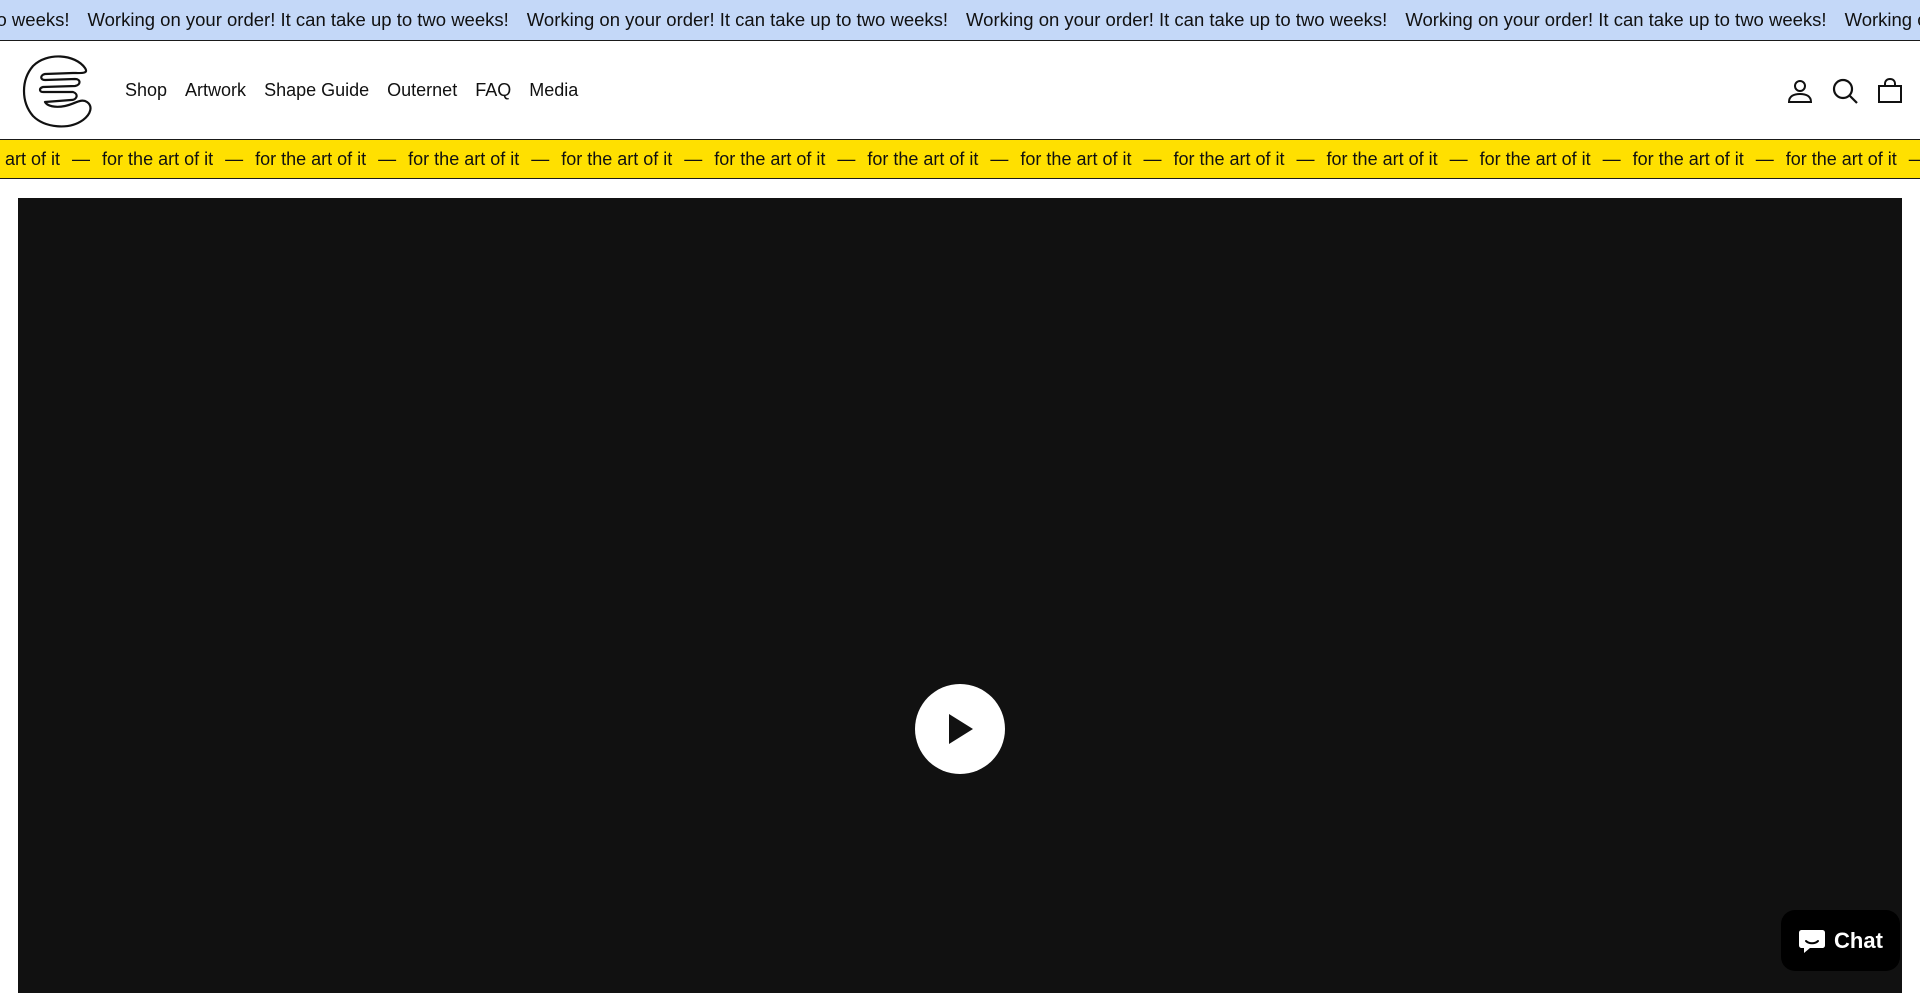  Describe the element at coordinates (1889, 90) in the screenshot. I see `cart-icon` at that location.